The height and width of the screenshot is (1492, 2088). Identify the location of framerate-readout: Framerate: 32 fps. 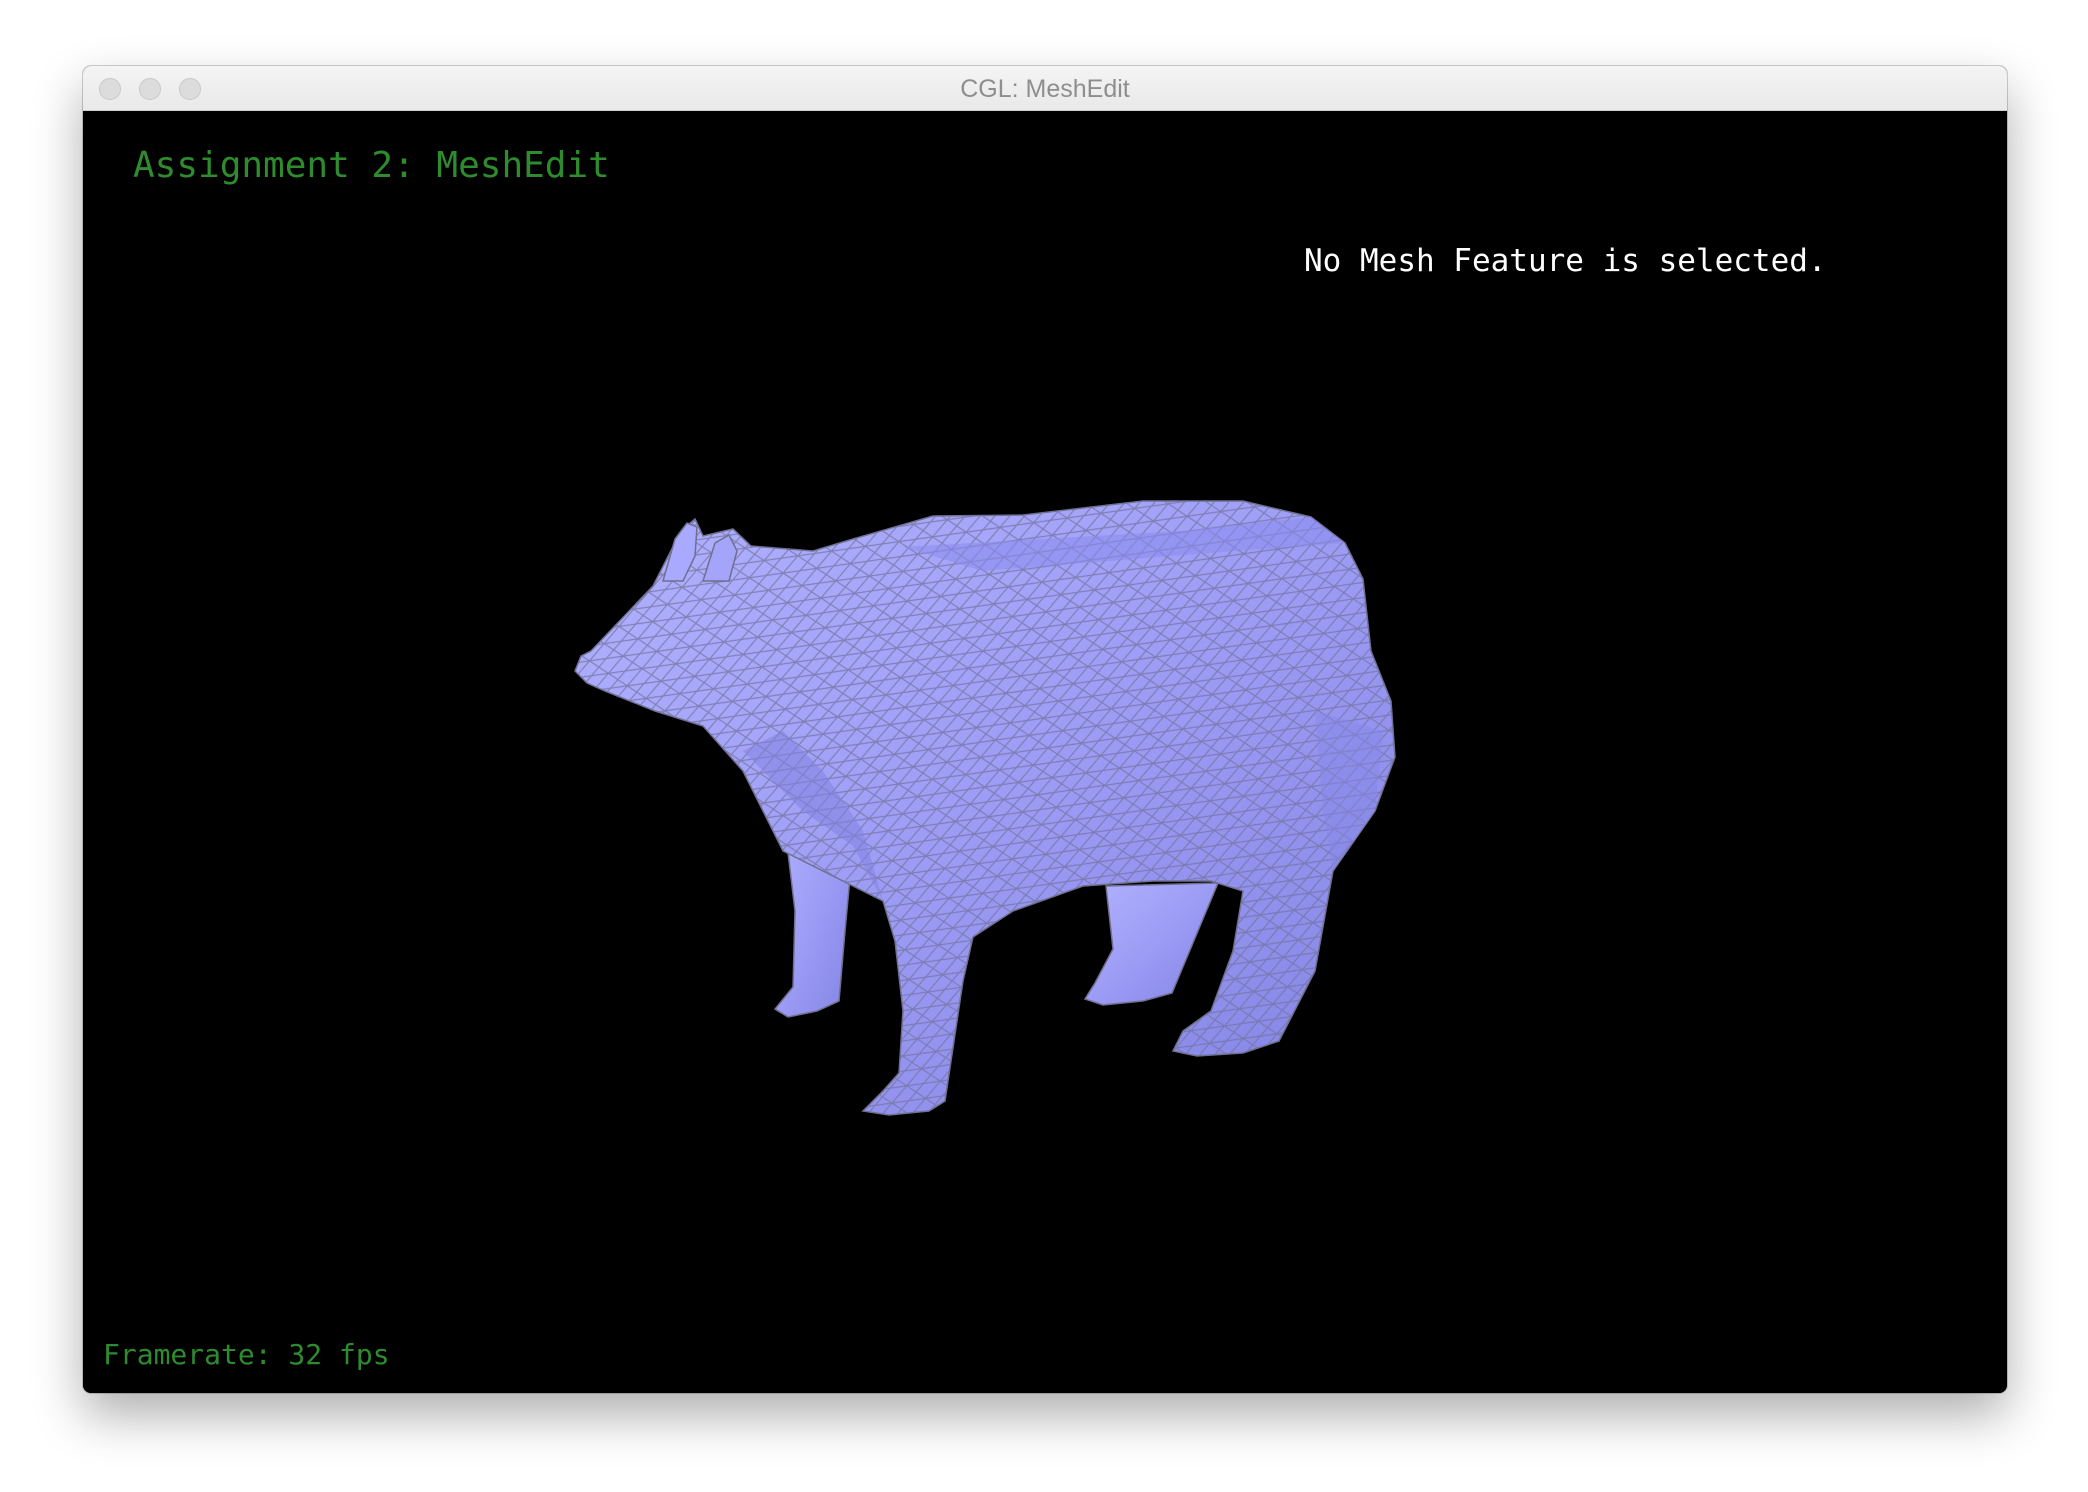
(246, 1354).